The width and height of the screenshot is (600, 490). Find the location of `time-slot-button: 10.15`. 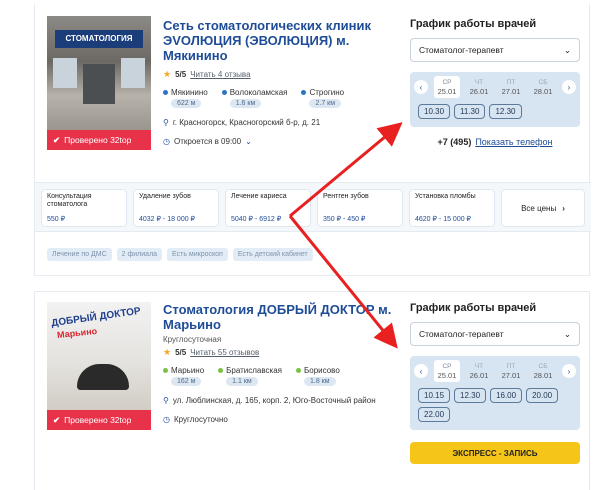

time-slot-button: 10.15 is located at coordinates (434, 395).